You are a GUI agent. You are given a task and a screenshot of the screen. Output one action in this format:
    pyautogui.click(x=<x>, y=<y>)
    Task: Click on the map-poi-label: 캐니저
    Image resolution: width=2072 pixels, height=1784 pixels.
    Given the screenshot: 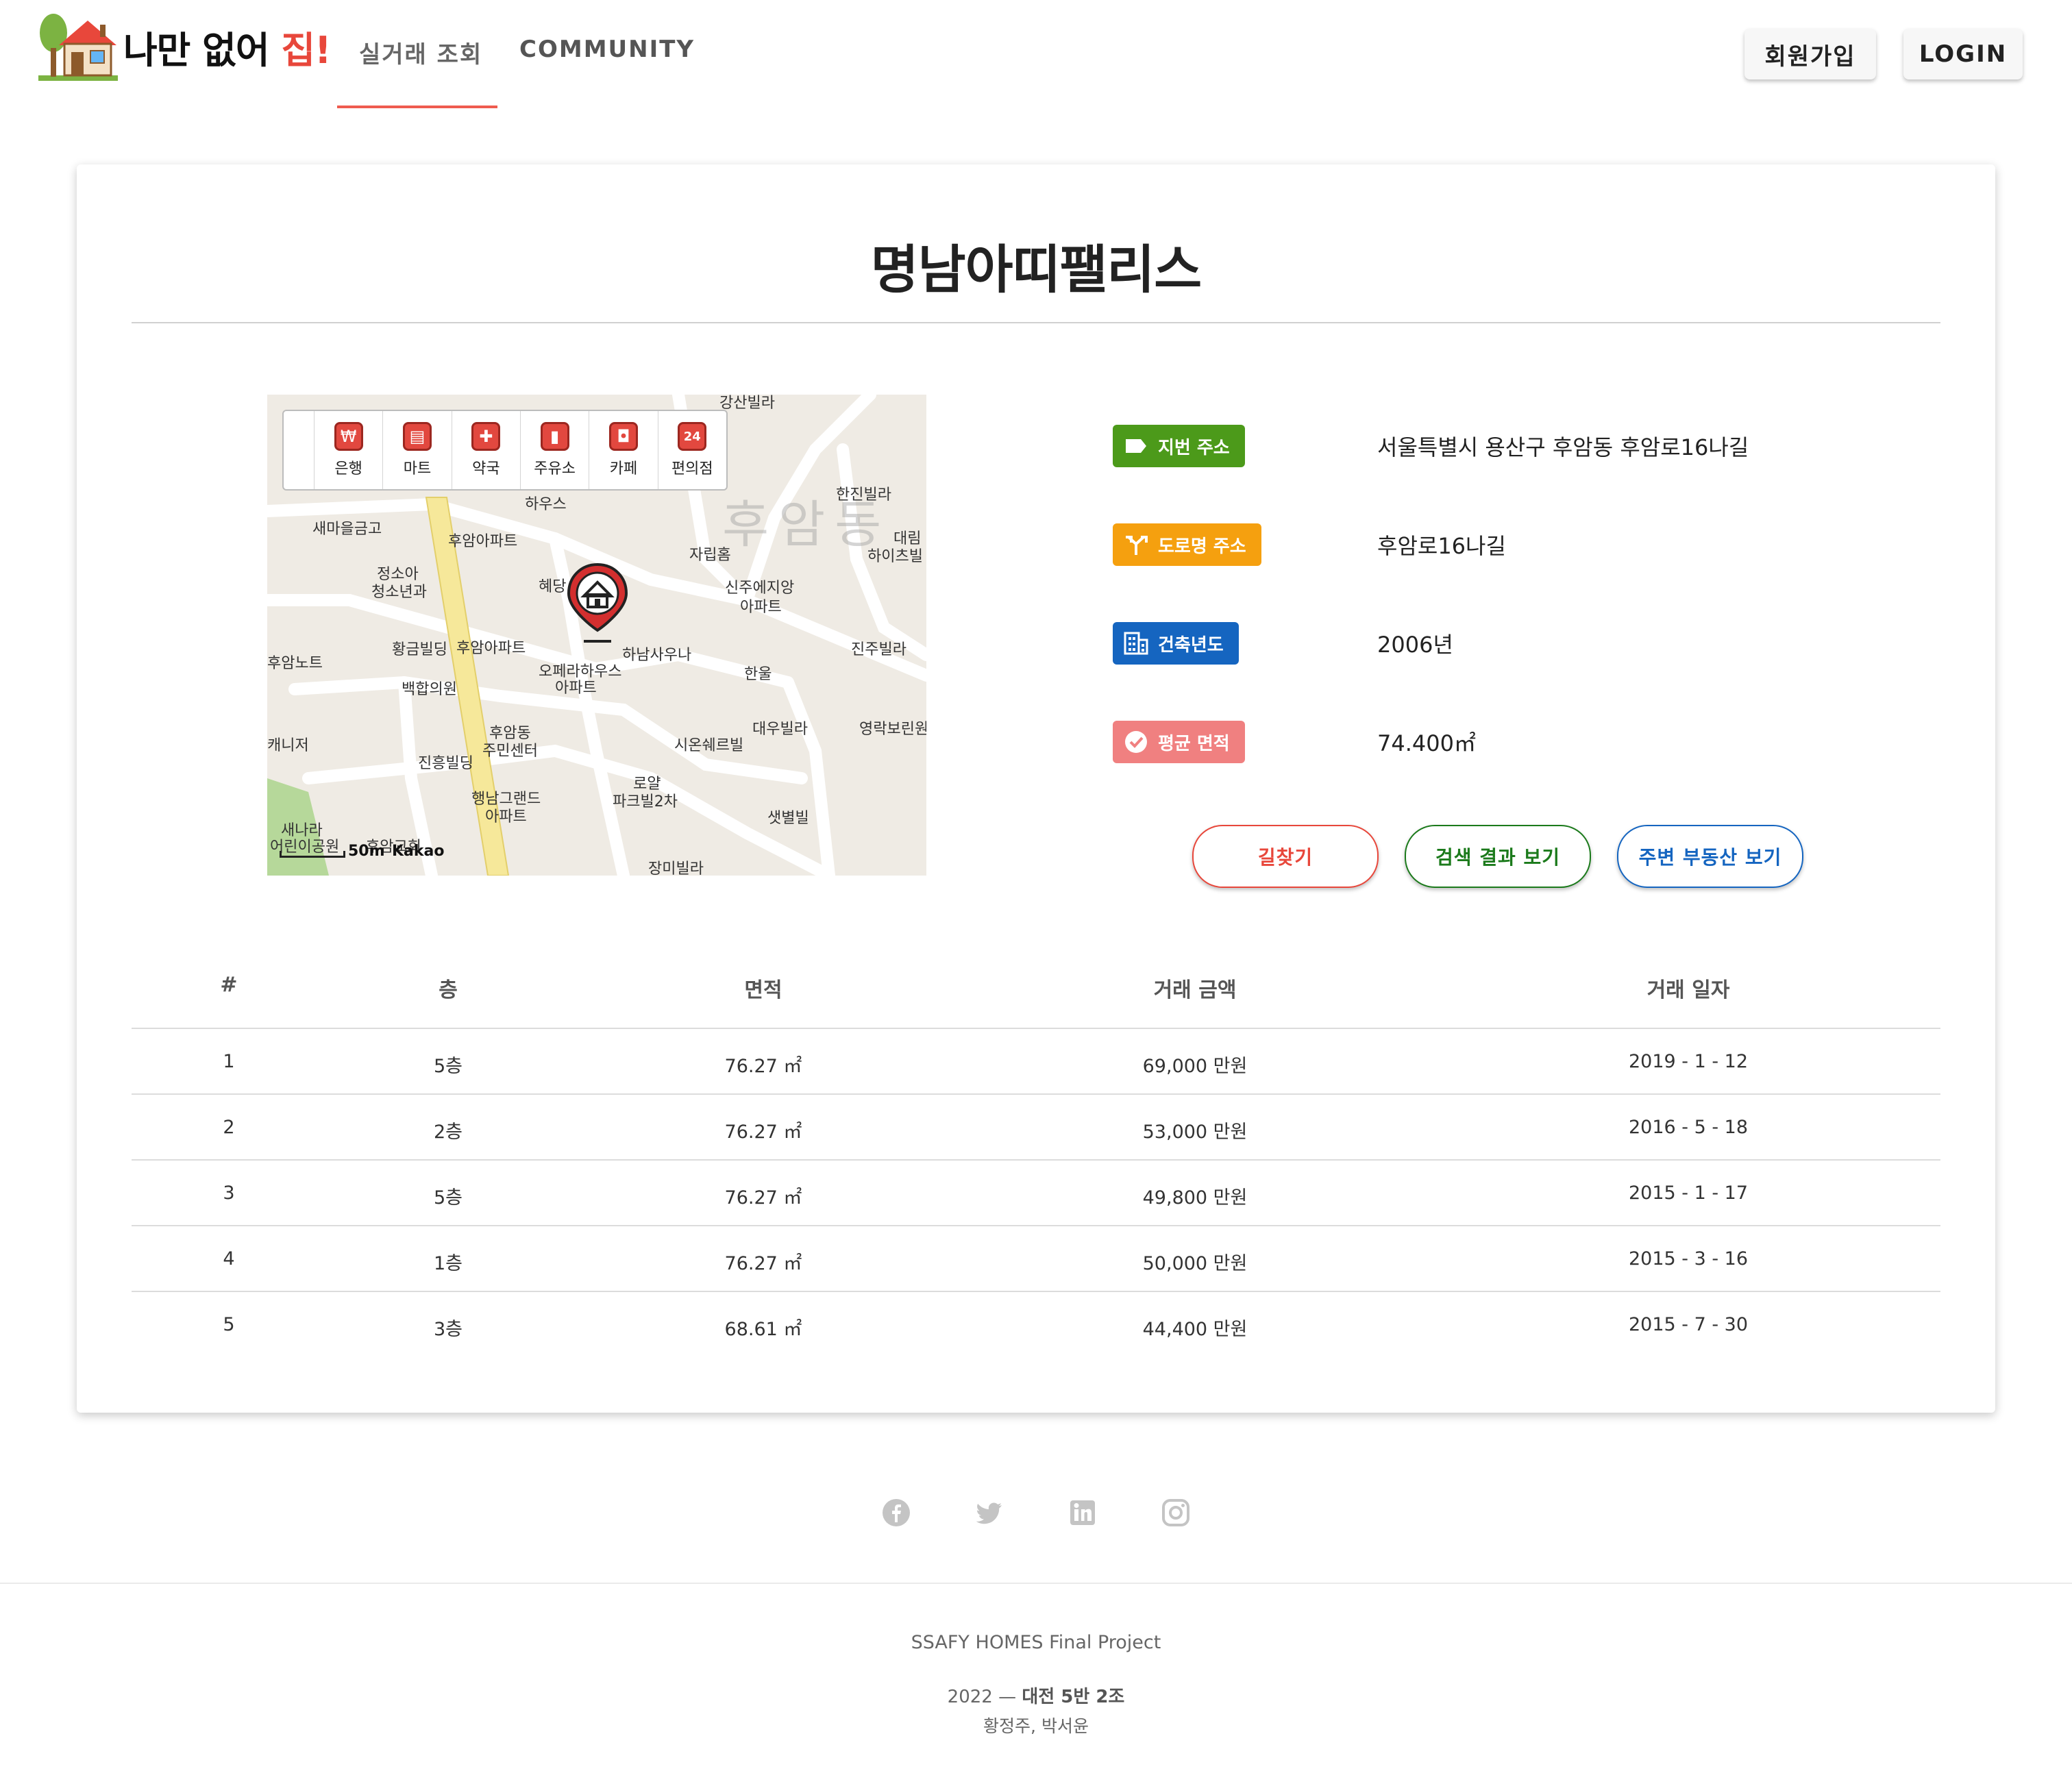 What is the action you would take?
    pyautogui.click(x=288, y=746)
    